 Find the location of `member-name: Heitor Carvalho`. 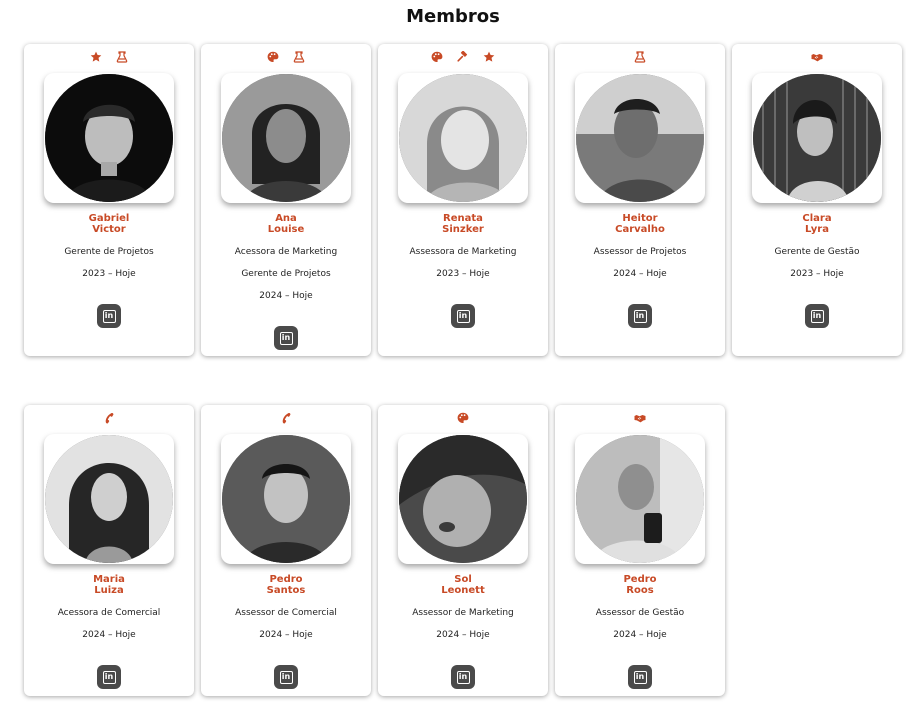

member-name: Heitor Carvalho is located at coordinates (640, 224).